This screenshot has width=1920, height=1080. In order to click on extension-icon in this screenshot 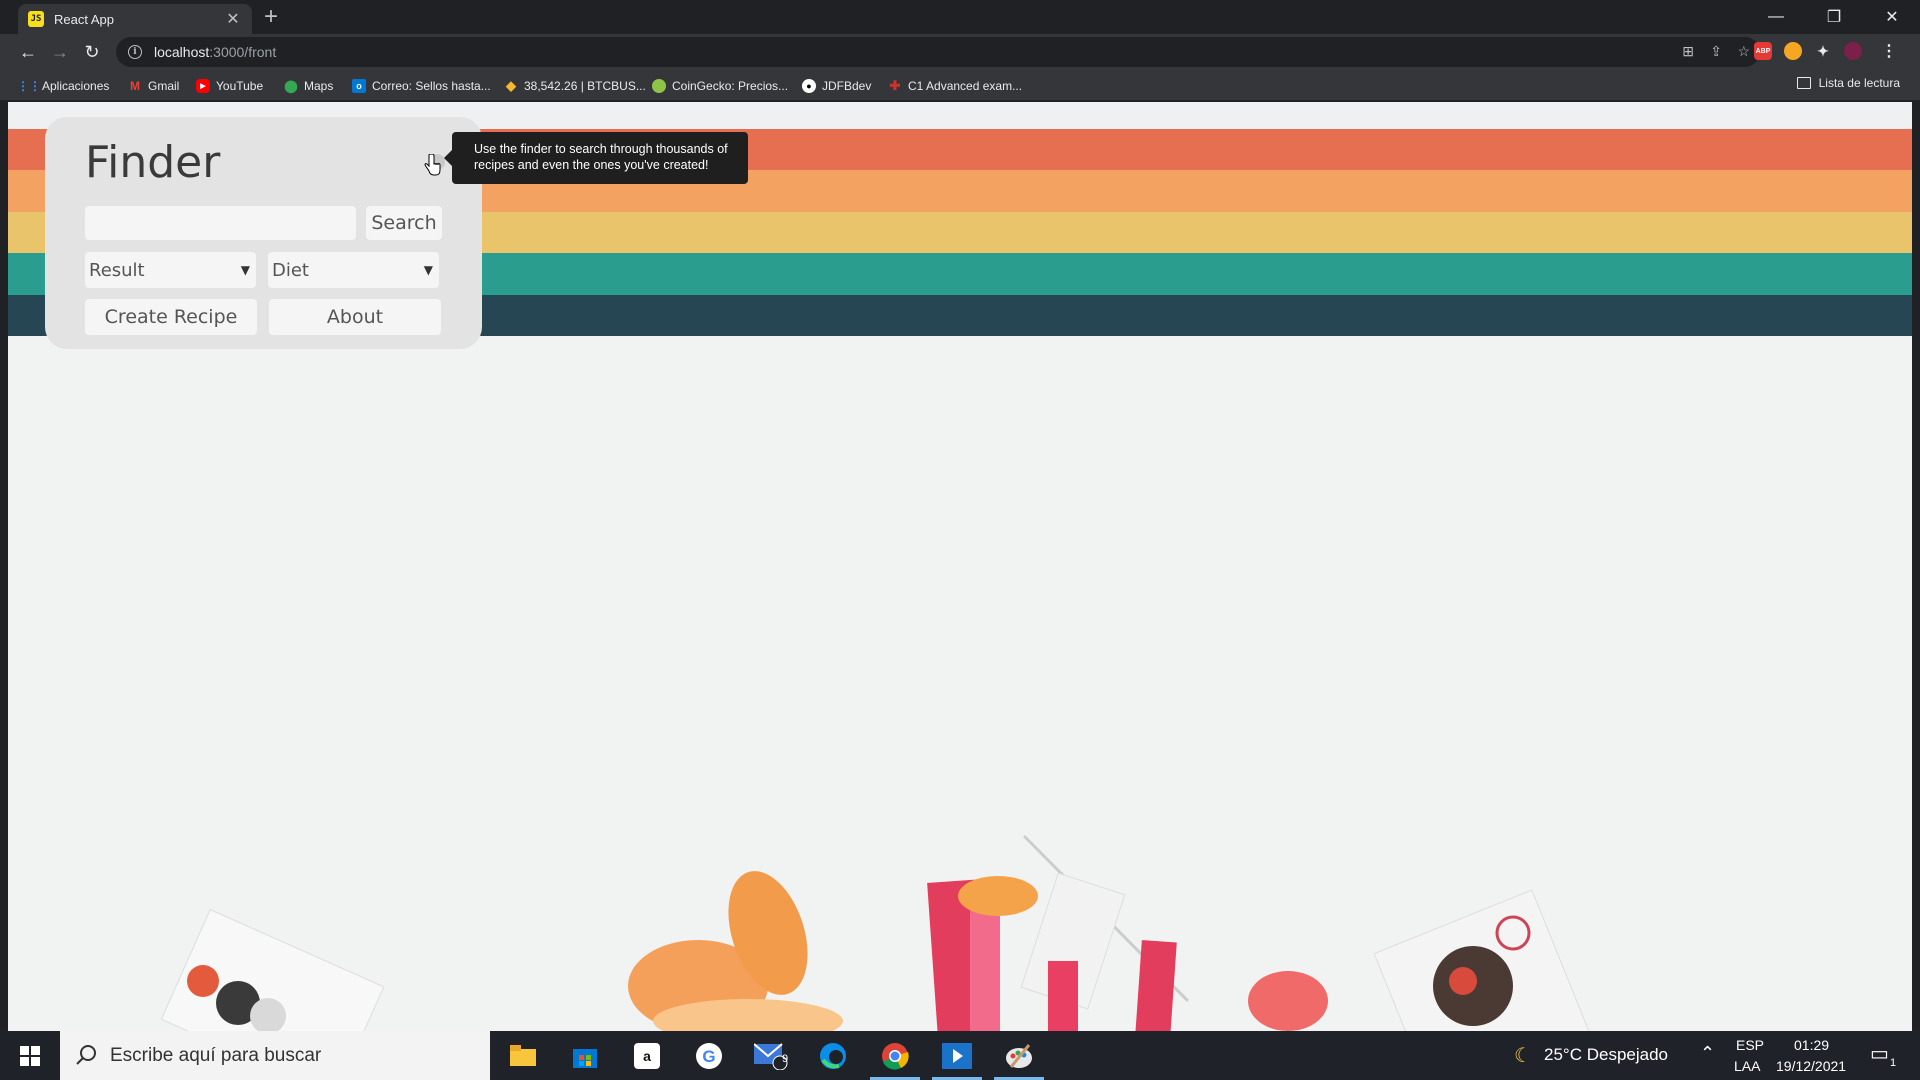, I will do `click(1793, 51)`.